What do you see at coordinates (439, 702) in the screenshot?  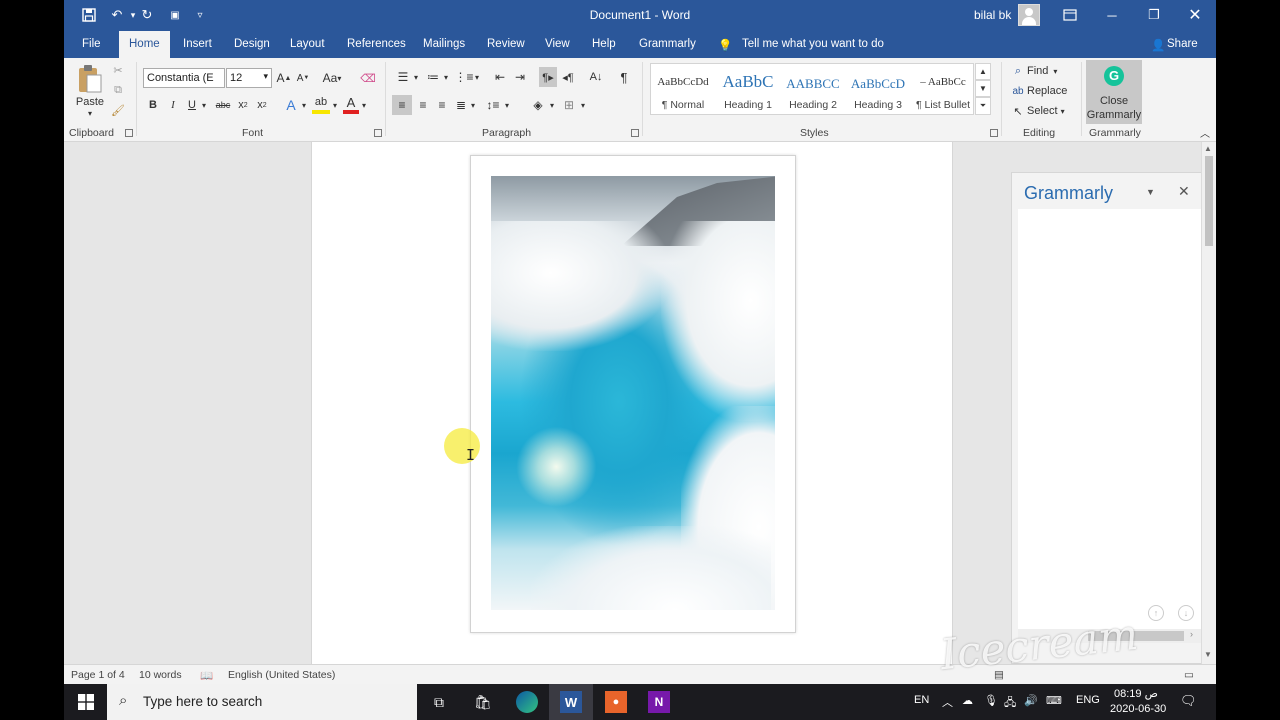 I see `task-view-icon: ⧉` at bounding box center [439, 702].